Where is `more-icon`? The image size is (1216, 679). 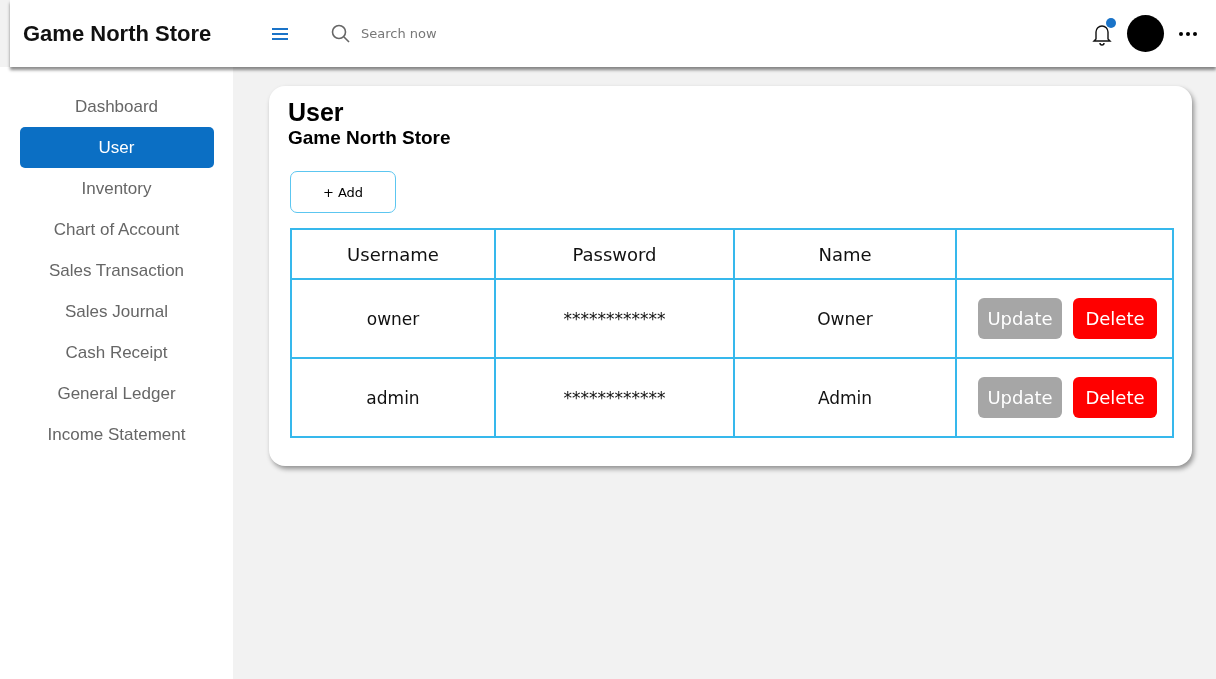 more-icon is located at coordinates (1188, 33).